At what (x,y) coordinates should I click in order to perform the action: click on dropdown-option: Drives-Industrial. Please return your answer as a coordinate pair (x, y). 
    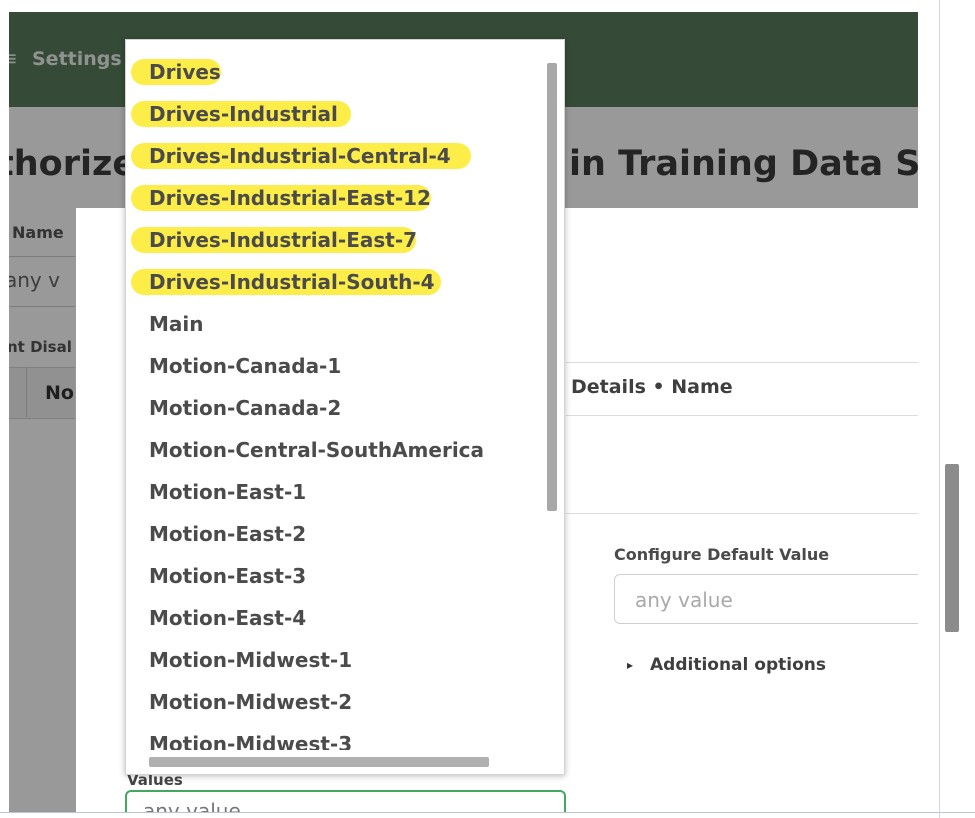
    Looking at the image, I should click on (243, 114).